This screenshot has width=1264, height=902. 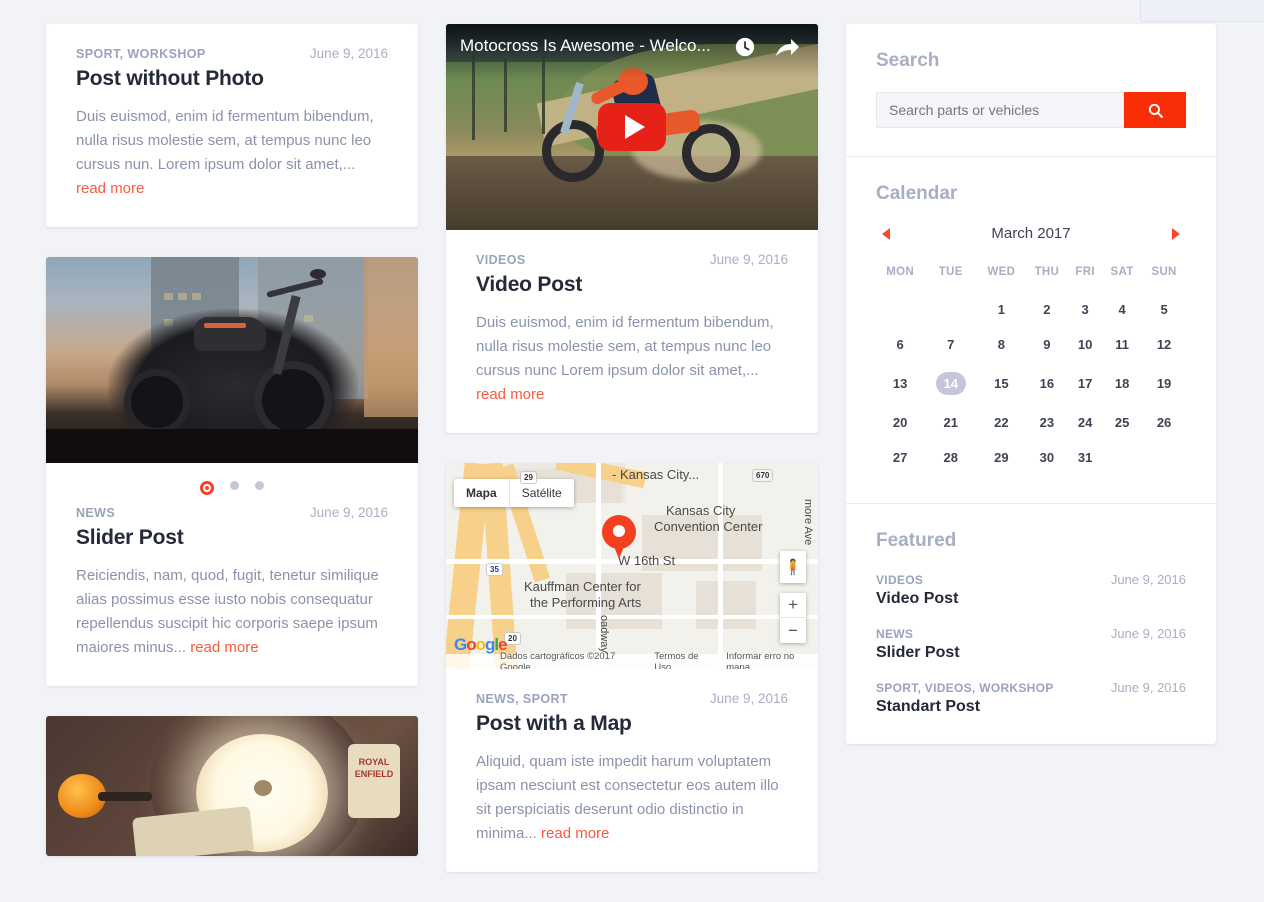 I want to click on map-label-convention-center: Convention Center, so click(x=708, y=526).